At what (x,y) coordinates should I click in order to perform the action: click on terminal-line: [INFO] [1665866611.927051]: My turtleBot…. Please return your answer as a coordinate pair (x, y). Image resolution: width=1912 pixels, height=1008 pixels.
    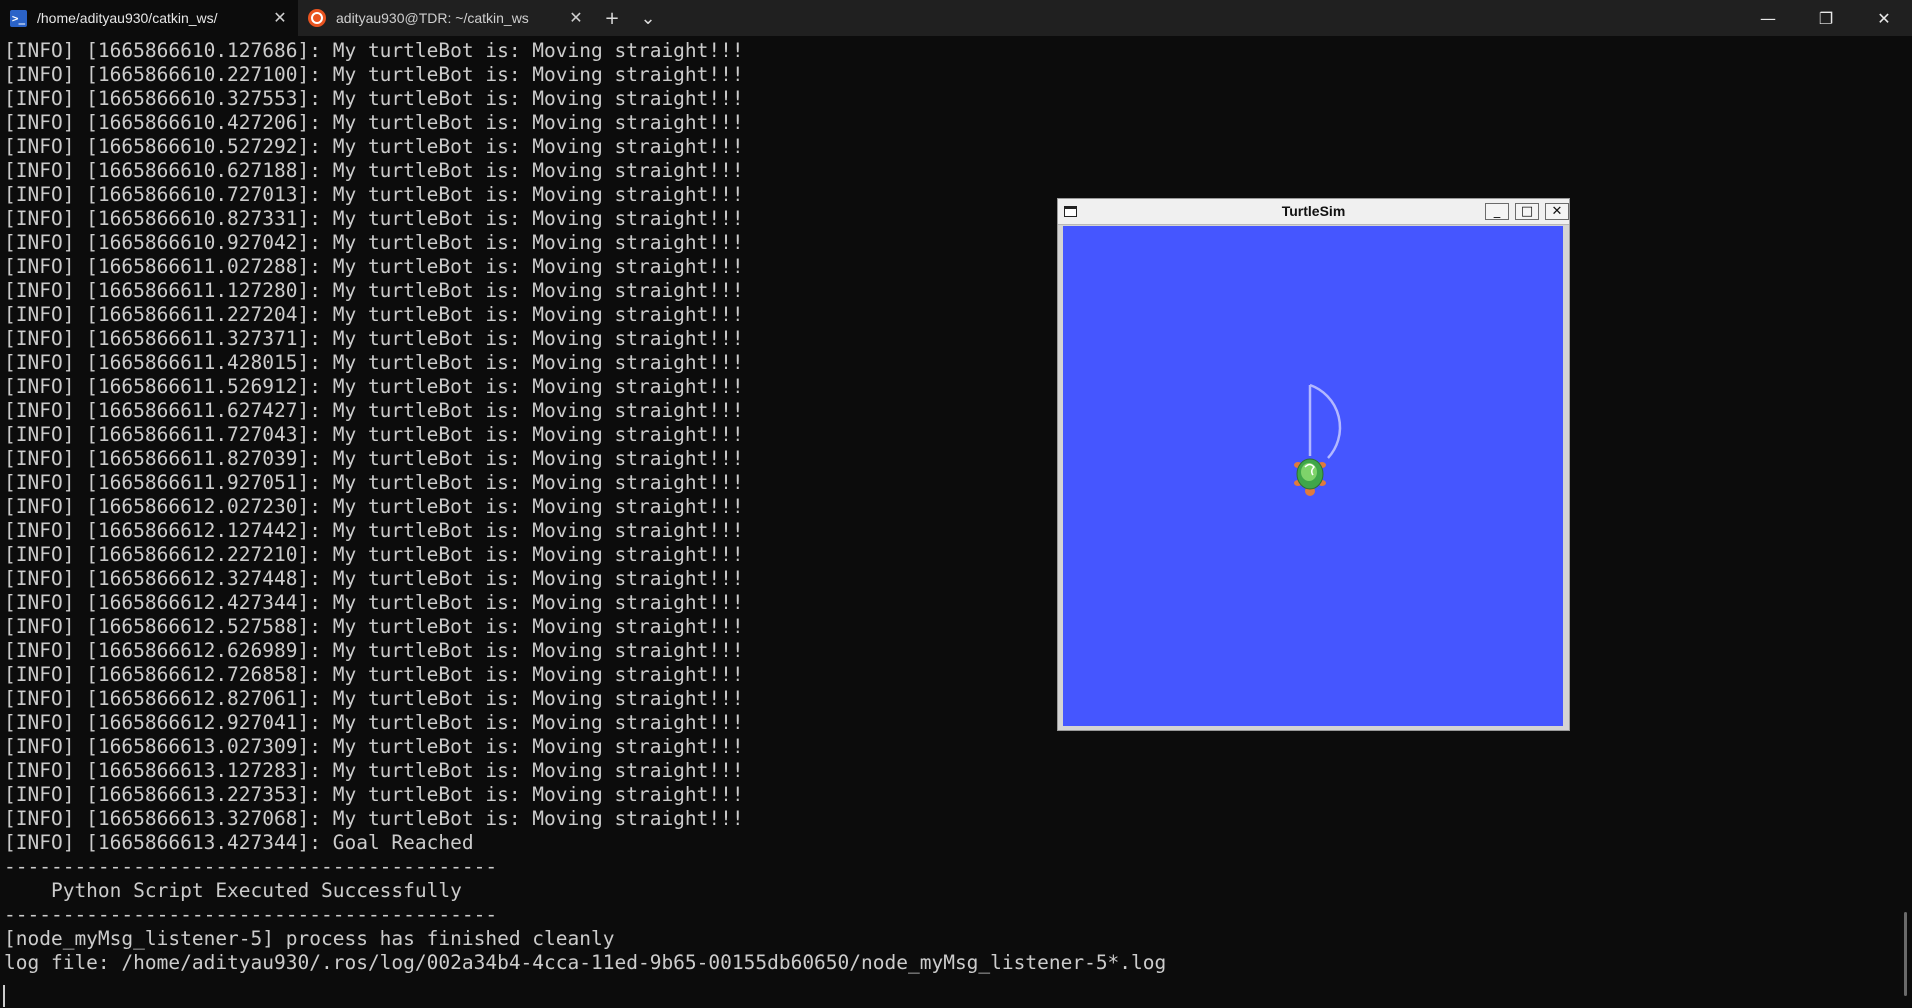
    Looking at the image, I should click on (374, 482).